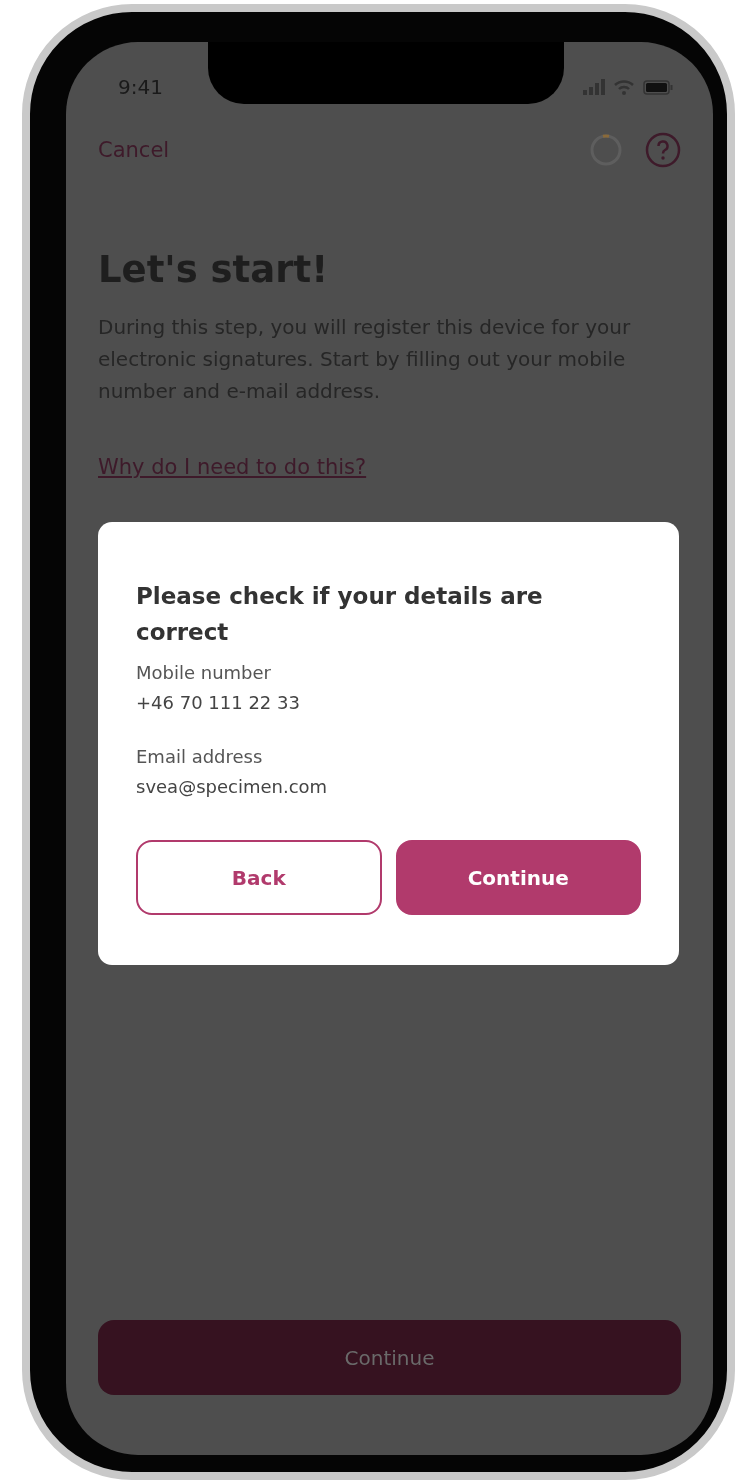 This screenshot has height=1484, width=755. I want to click on wifi-icon, so click(624, 87).